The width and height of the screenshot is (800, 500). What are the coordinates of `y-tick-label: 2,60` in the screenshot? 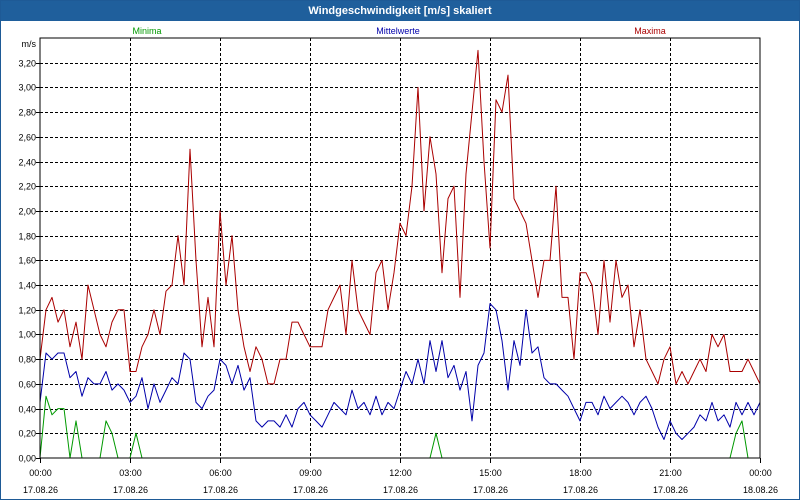 It's located at (27, 138).